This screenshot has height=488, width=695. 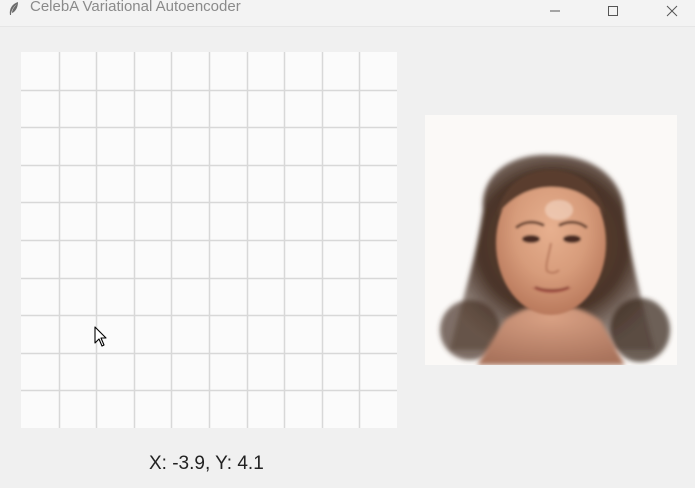 I want to click on maximize-icon, so click(x=613, y=13).